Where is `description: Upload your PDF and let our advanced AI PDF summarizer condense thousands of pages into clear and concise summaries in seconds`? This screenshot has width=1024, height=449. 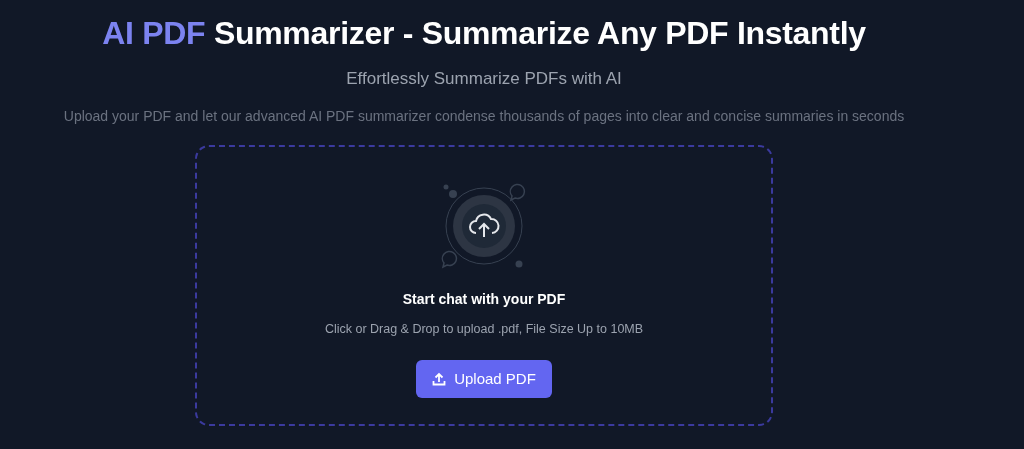 description: Upload your PDF and let our advanced AI PDF summarizer condense thousands of pages into clear and concise summaries in seconds is located at coordinates (484, 116).